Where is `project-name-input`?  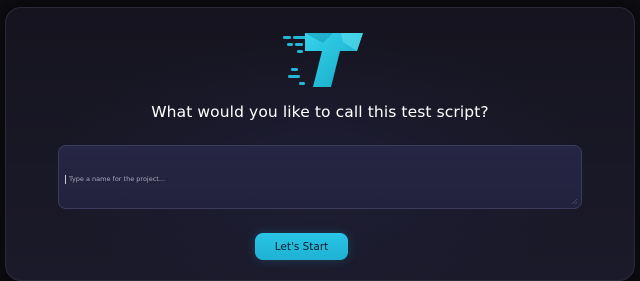
project-name-input is located at coordinates (319, 179).